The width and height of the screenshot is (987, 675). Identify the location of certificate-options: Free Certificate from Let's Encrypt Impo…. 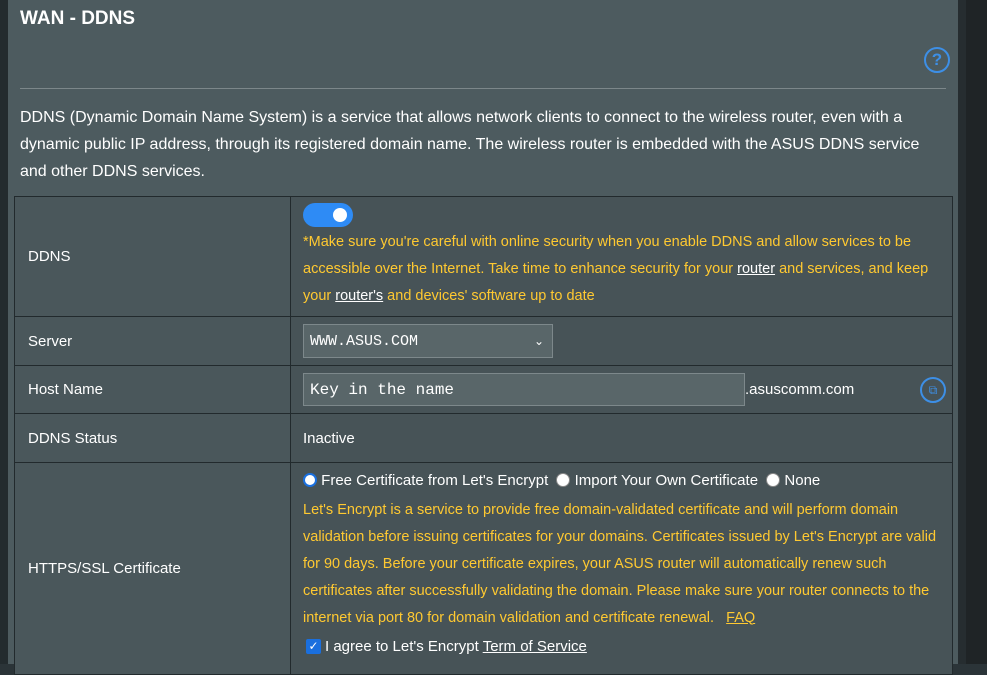
(627, 480).